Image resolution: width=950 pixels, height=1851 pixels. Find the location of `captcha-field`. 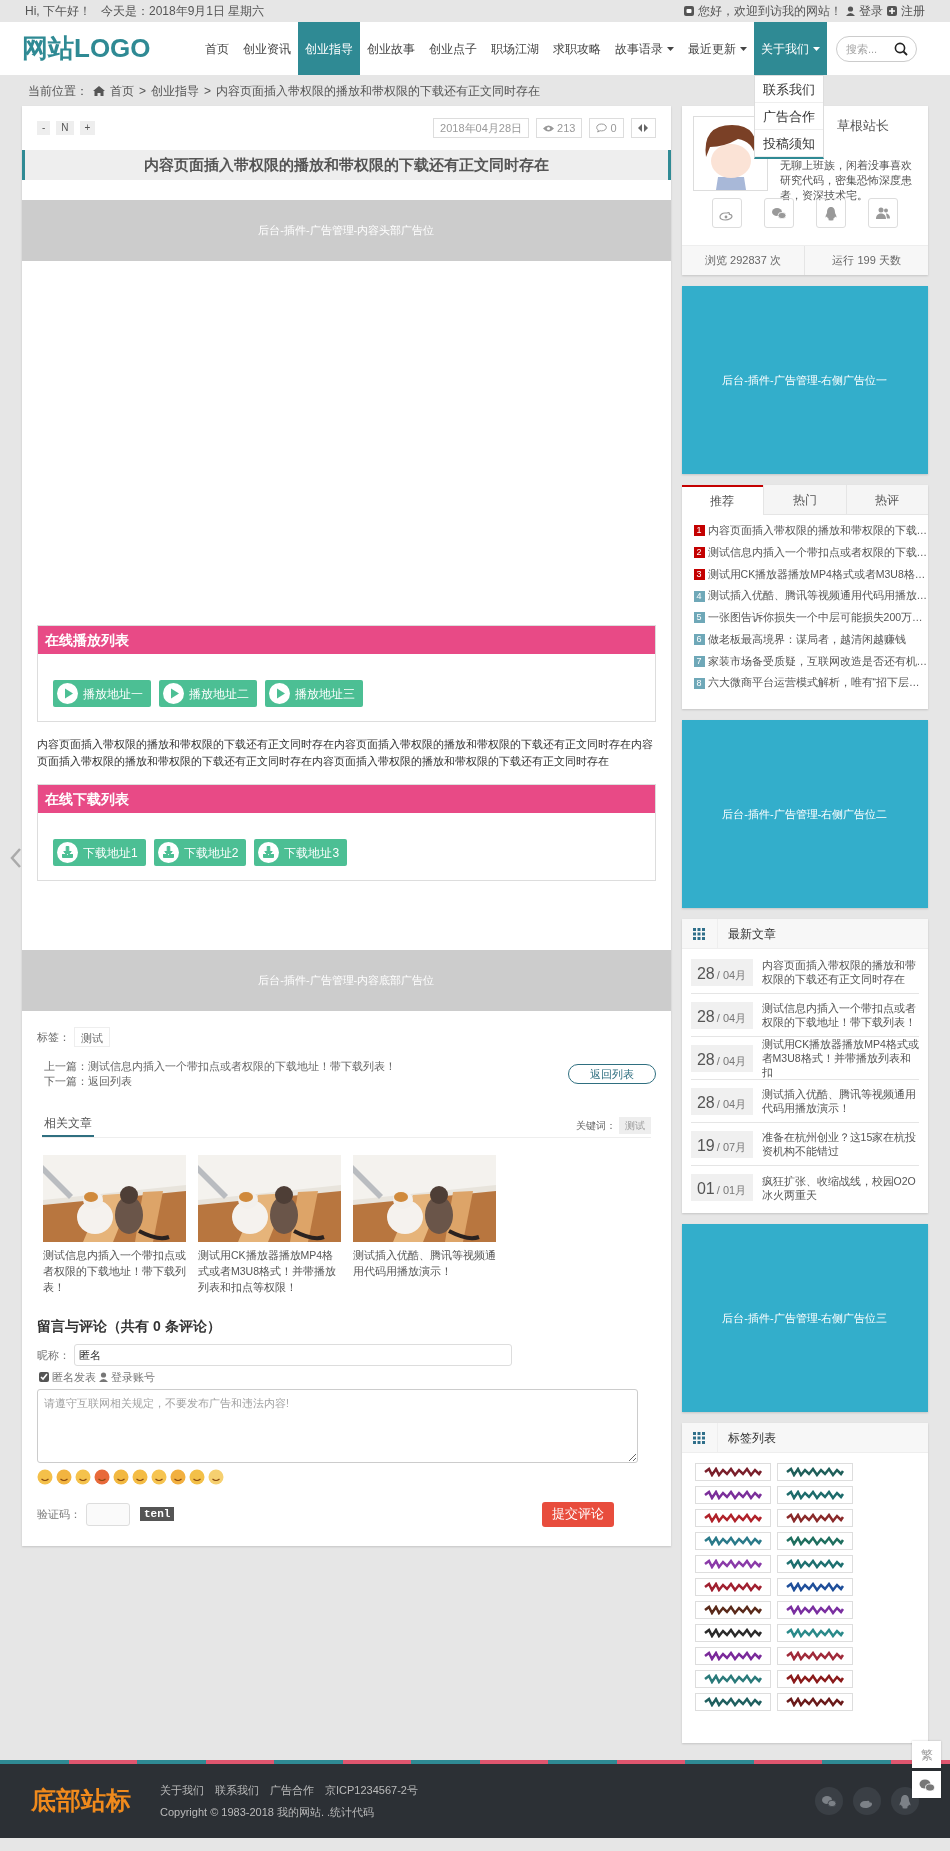

captcha-field is located at coordinates (108, 1514).